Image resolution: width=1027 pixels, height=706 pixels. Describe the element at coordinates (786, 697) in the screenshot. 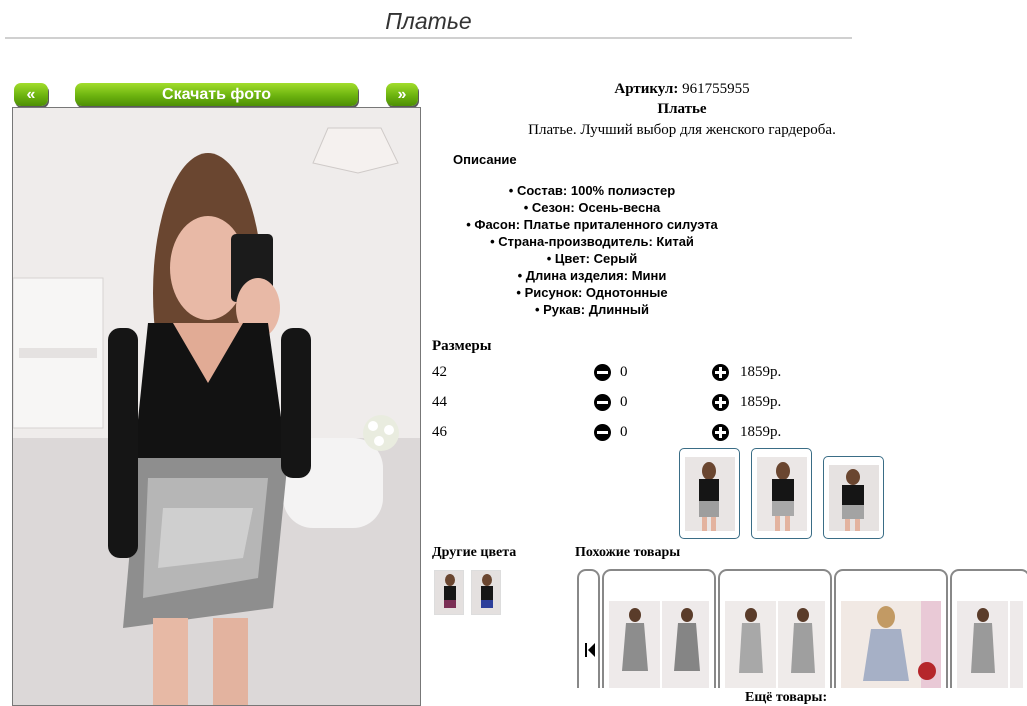

I see `more-products-label: Ещё товары:` at that location.